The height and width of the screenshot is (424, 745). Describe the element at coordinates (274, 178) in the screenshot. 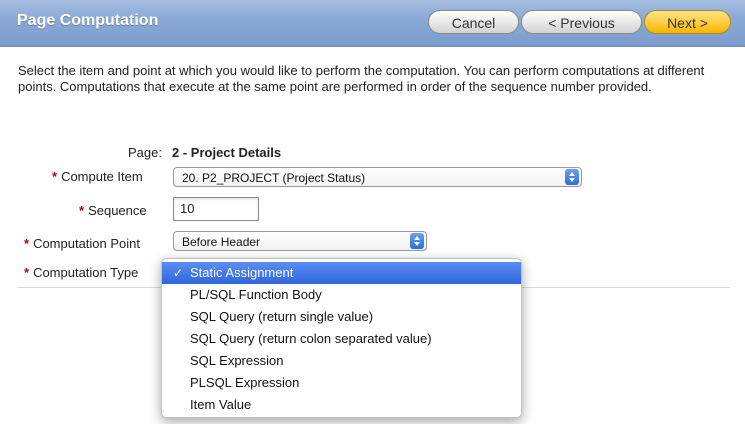

I see `compute-item-value: 20. P2_PROJECT (Project Status)` at that location.